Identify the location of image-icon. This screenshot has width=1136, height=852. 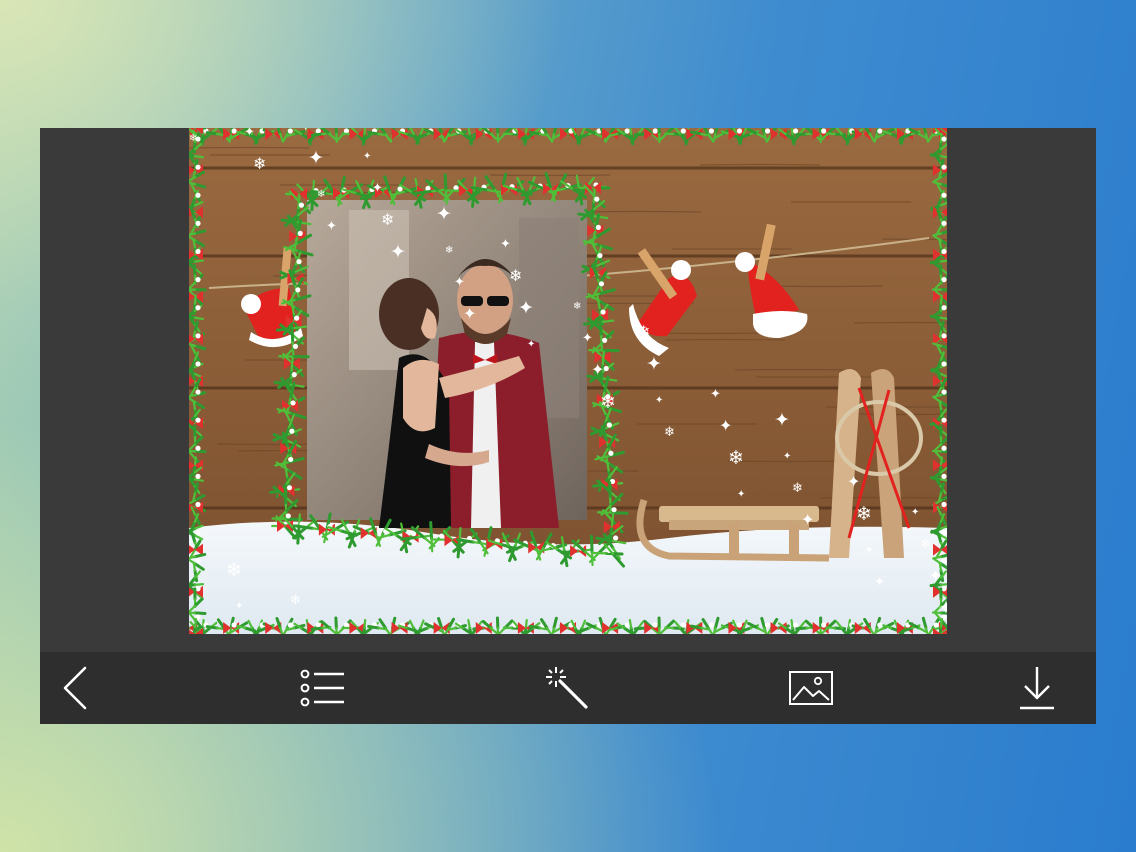
(811, 688).